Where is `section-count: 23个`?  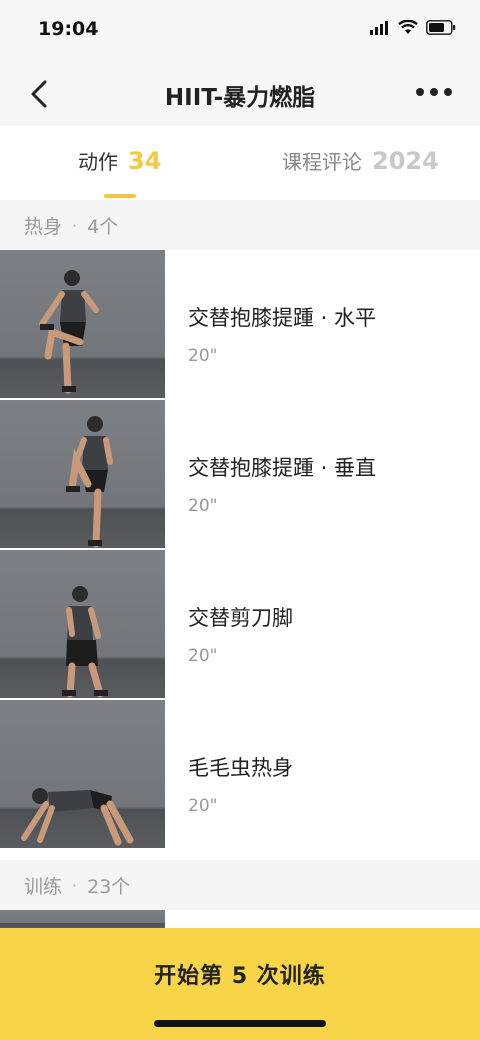 section-count: 23个 is located at coordinates (109, 886).